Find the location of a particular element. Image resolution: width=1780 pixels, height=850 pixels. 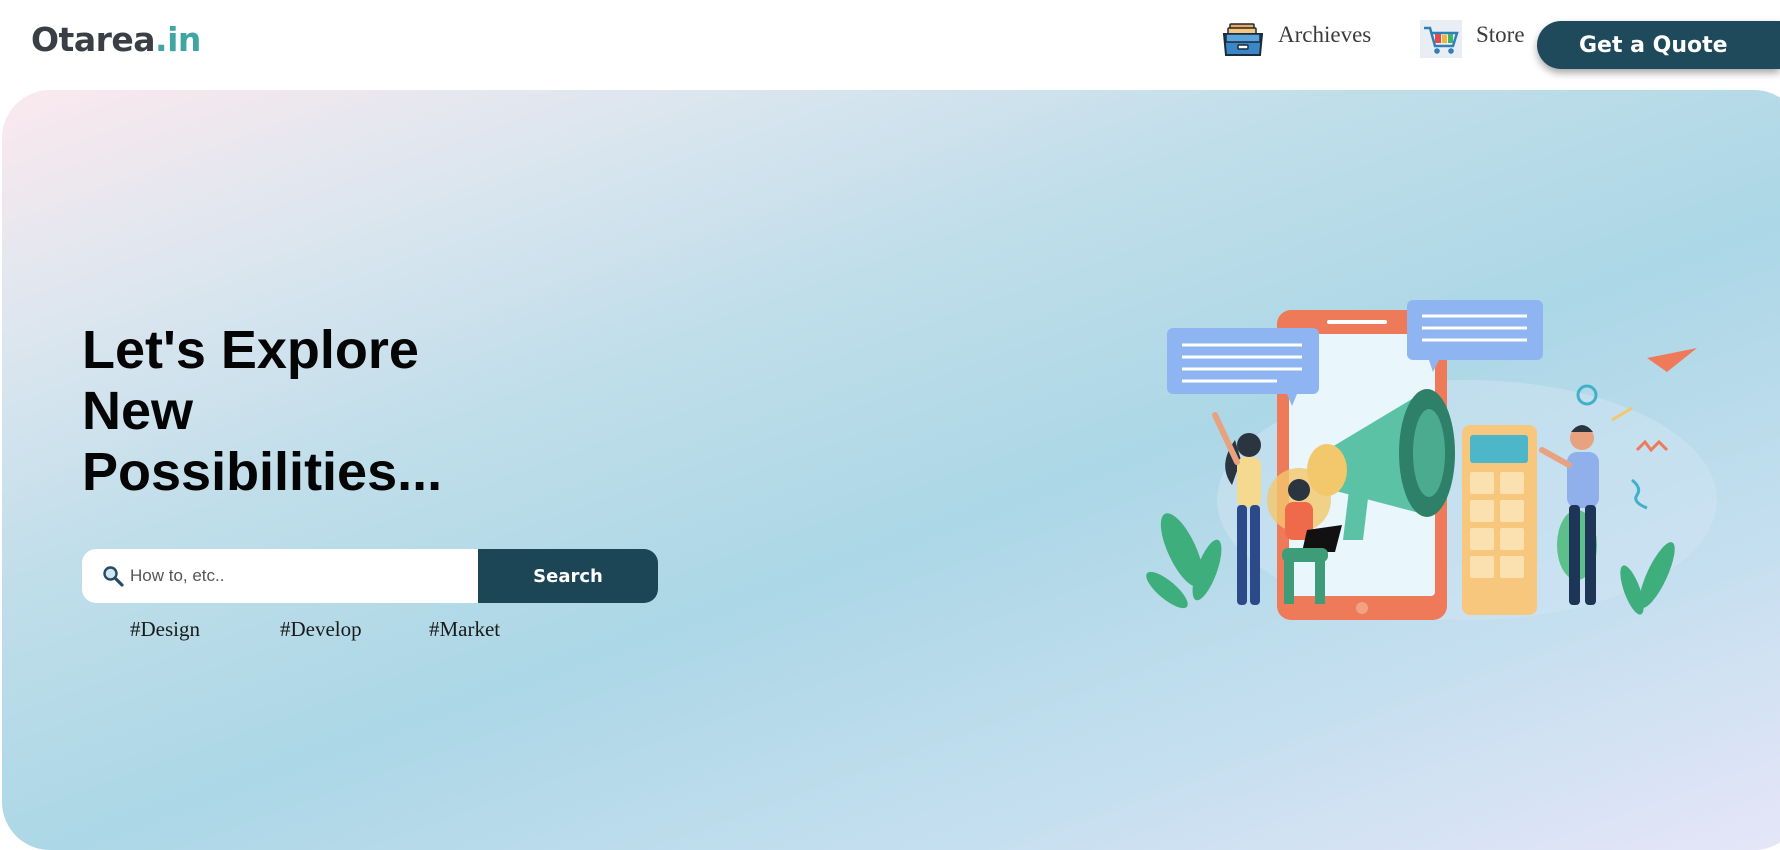

site-logo: Otarea.in is located at coordinates (116, 39).